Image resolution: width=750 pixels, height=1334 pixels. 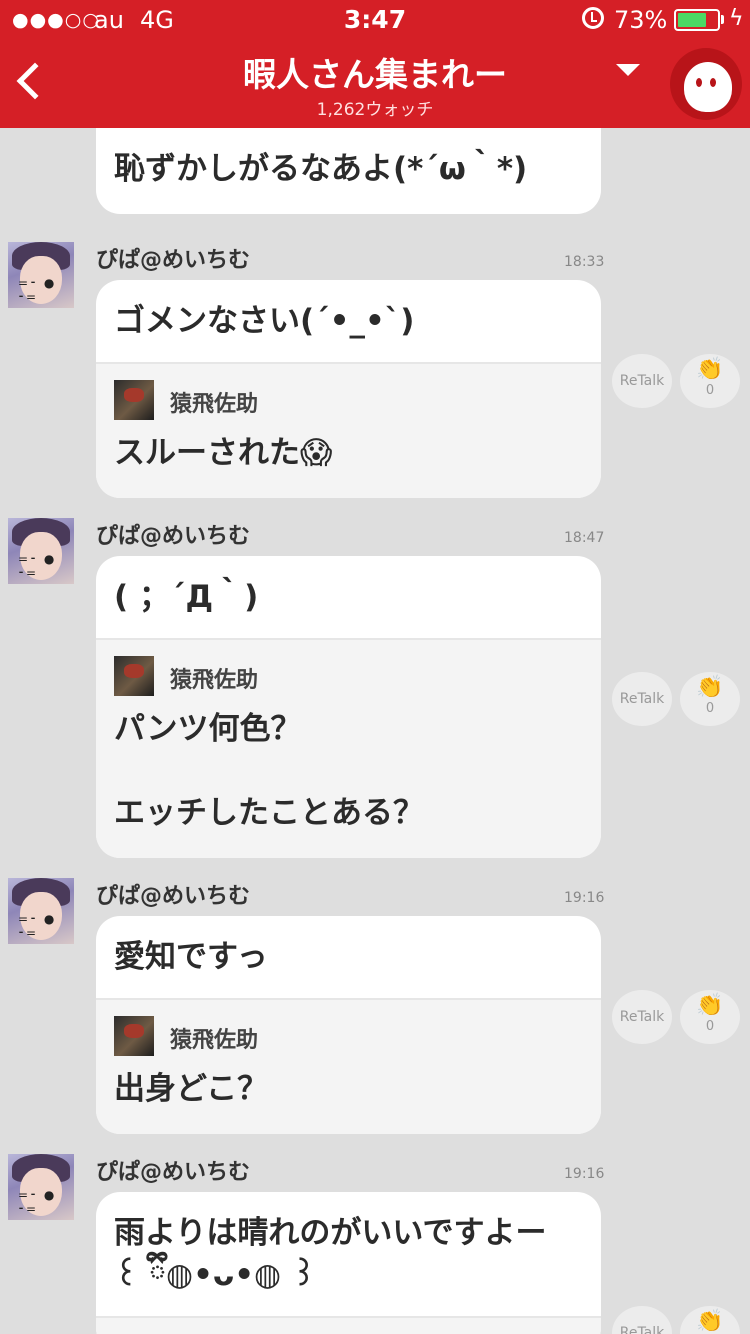 I want to click on quoted-reply: 猿飛佐助 スルーされた😱, so click(x=348, y=430).